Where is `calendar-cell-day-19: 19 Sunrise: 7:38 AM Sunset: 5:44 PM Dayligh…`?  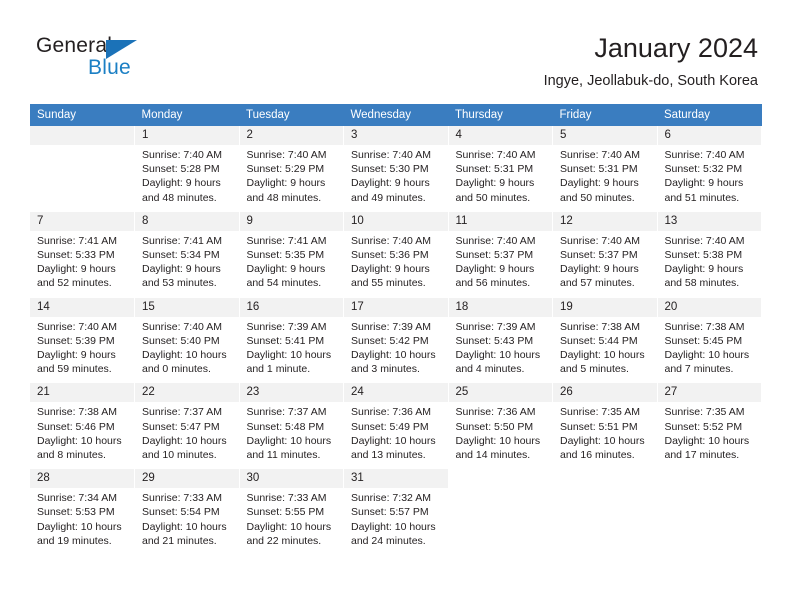 calendar-cell-day-19: 19 Sunrise: 7:38 AM Sunset: 5:44 PM Dayligh… is located at coordinates (605, 337).